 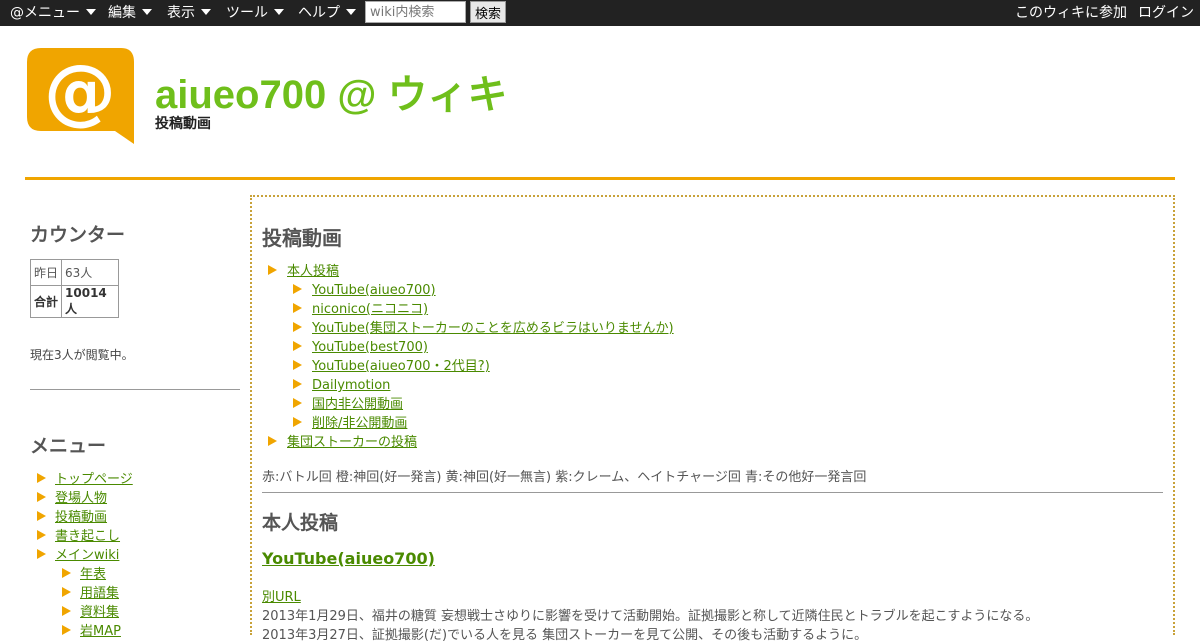 I want to click on toc-link: 削除/非公開動画, so click(x=359, y=423).